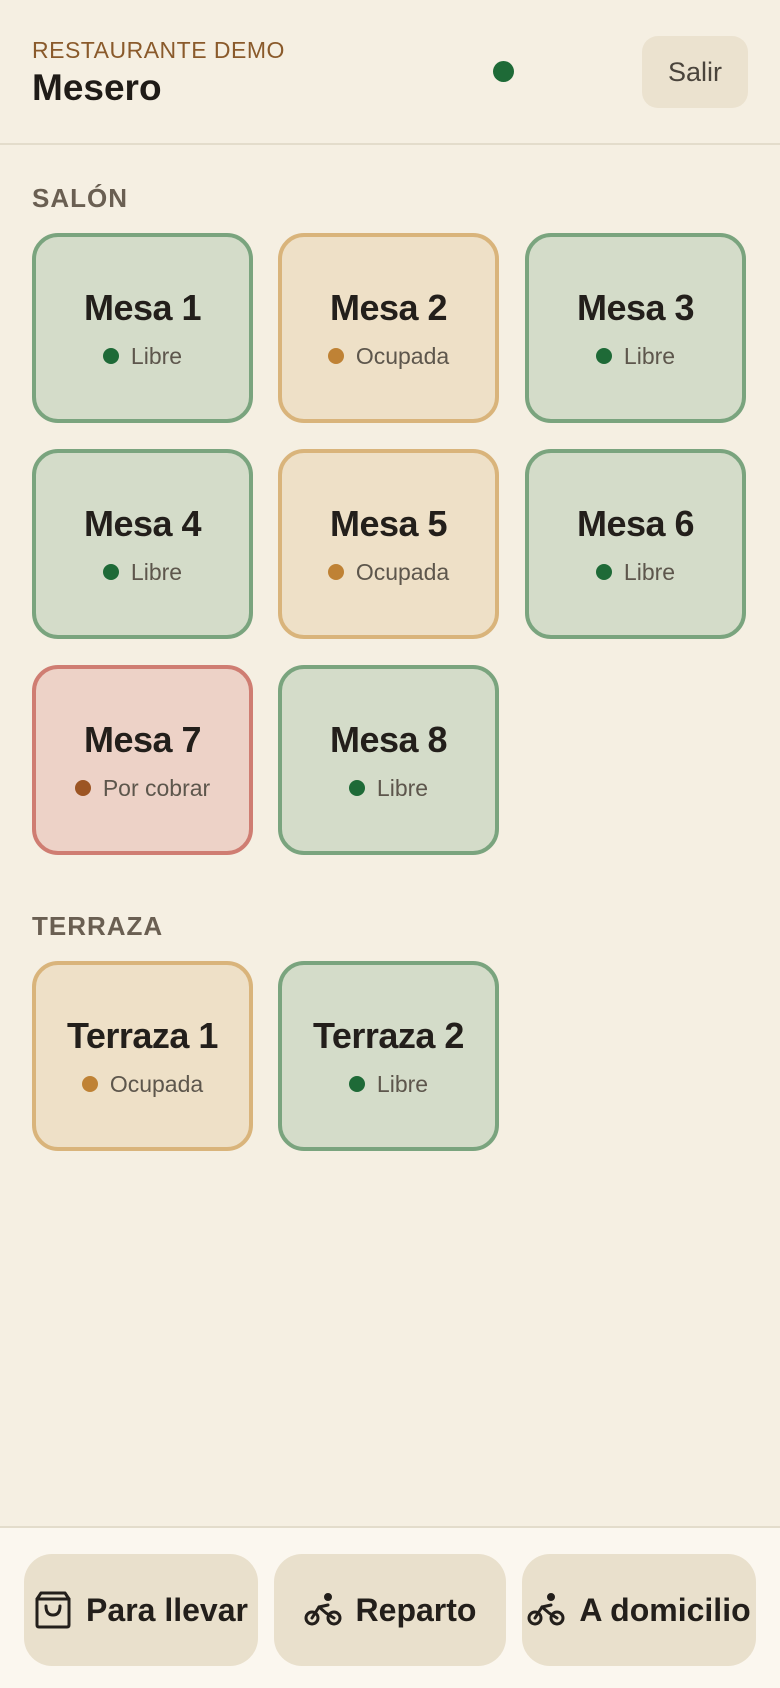 This screenshot has width=780, height=1688. I want to click on para-llevar-button: Para llevar, so click(141, 1610).